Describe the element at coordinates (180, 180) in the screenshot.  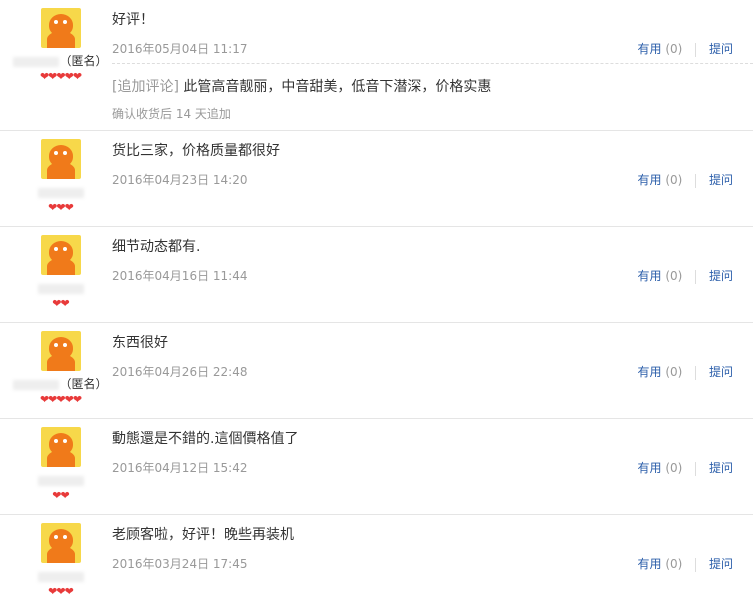
I see `review-date: 2016年04月23日 14:20` at that location.